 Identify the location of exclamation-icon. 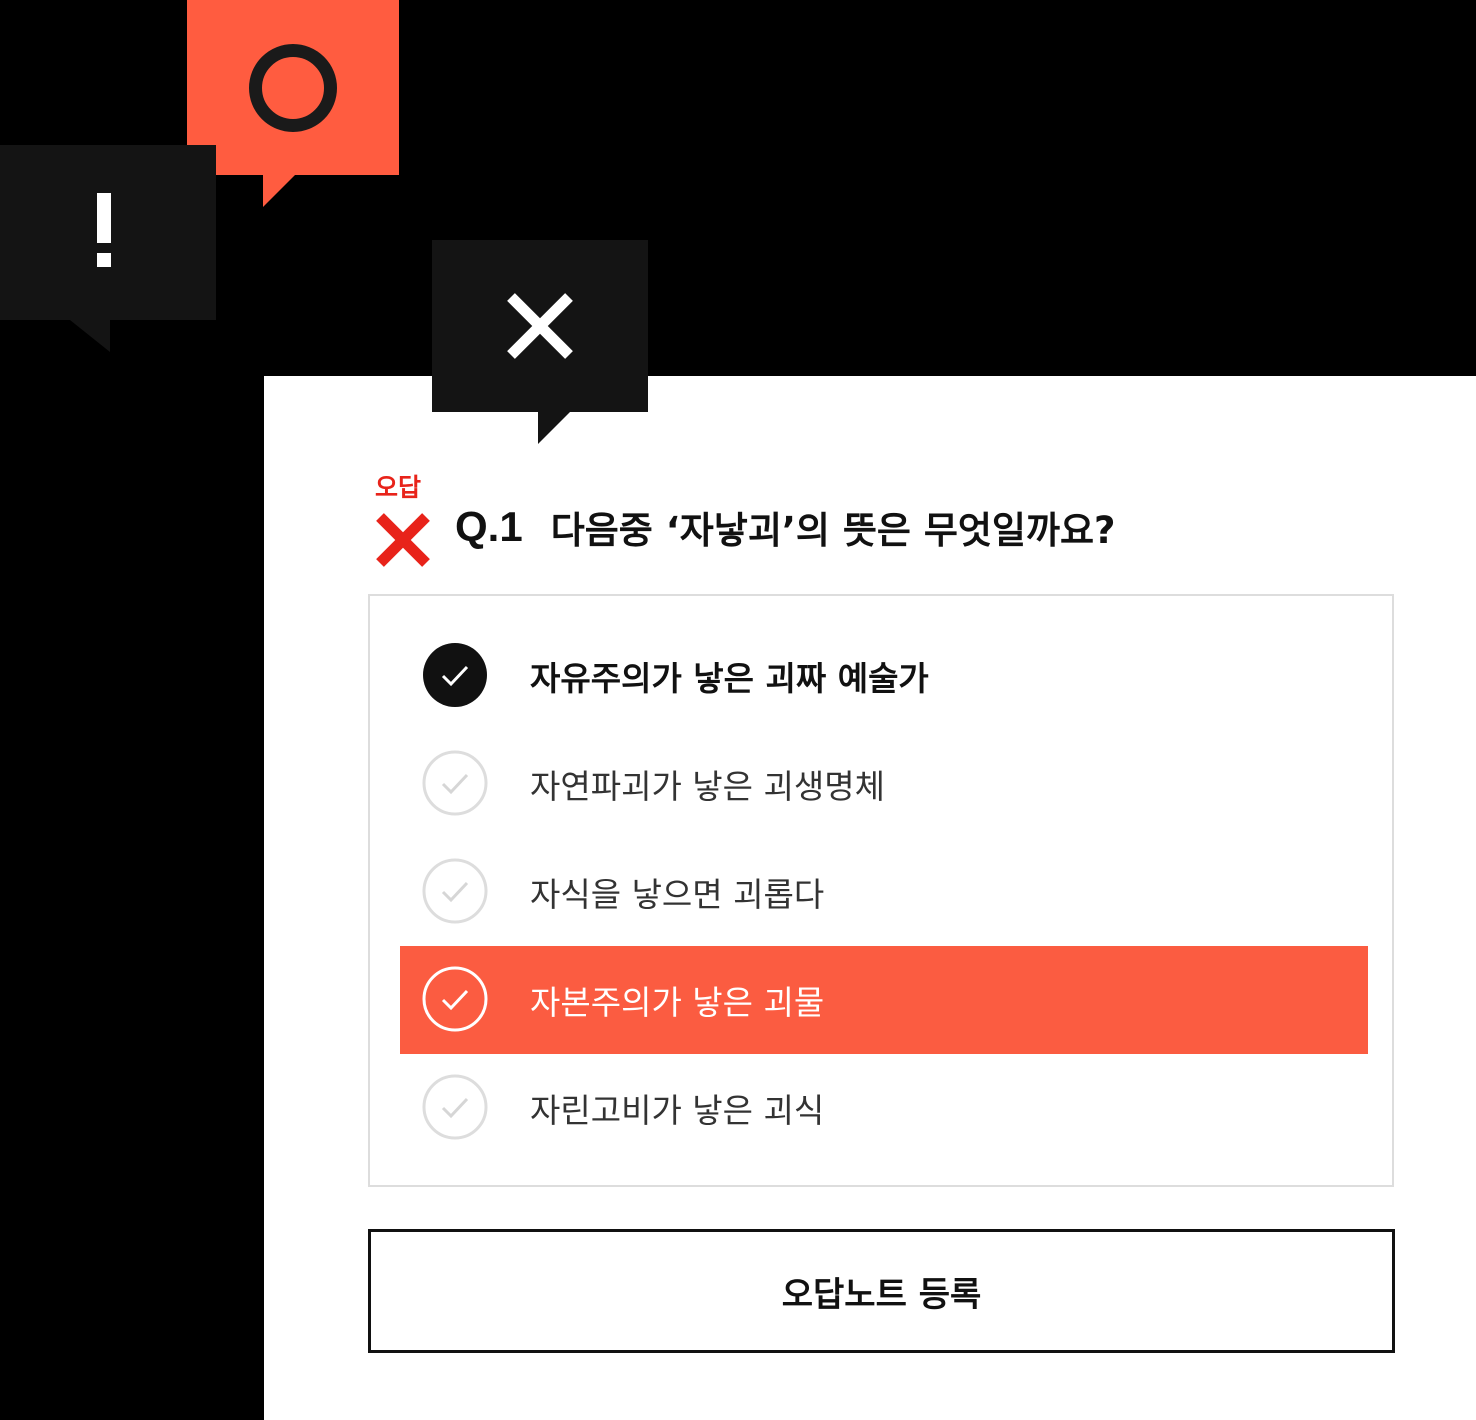
(104, 230).